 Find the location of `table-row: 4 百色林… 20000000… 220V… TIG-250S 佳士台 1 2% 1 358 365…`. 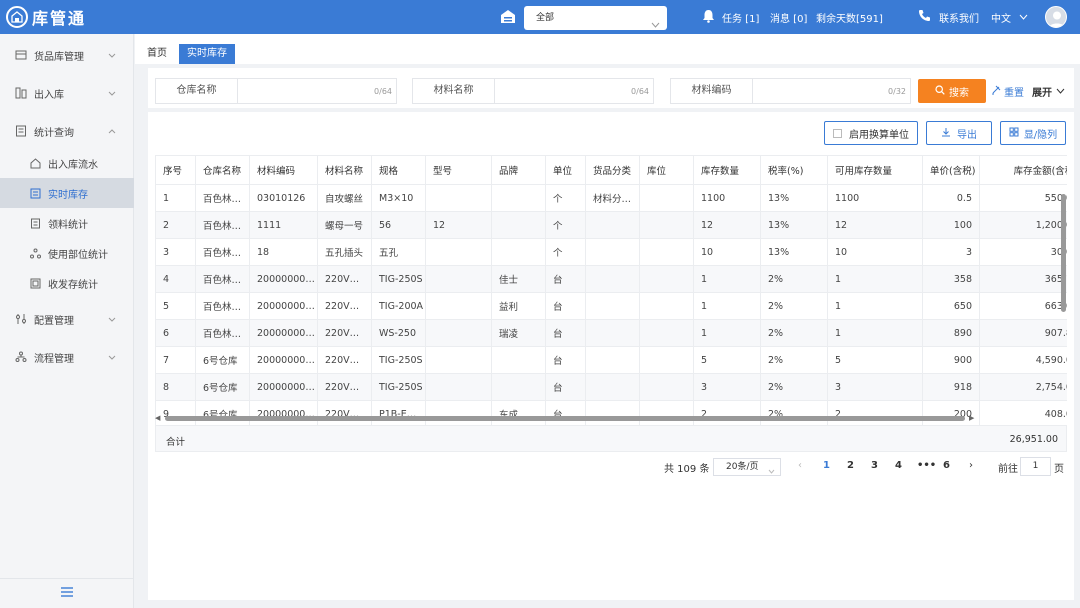

table-row: 4 百色林… 20000000… 220V… TIG-250S 佳士台 1 2% 1 358 365… is located at coordinates (611, 279).